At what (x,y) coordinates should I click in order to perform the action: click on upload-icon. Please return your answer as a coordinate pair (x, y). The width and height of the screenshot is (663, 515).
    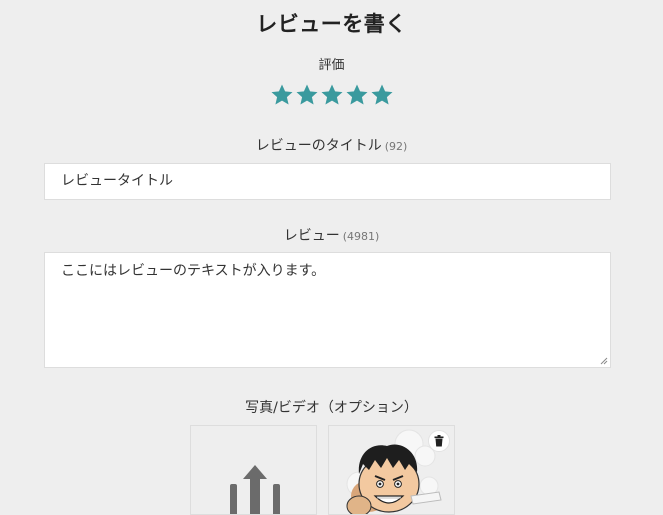
    Looking at the image, I should click on (255, 489).